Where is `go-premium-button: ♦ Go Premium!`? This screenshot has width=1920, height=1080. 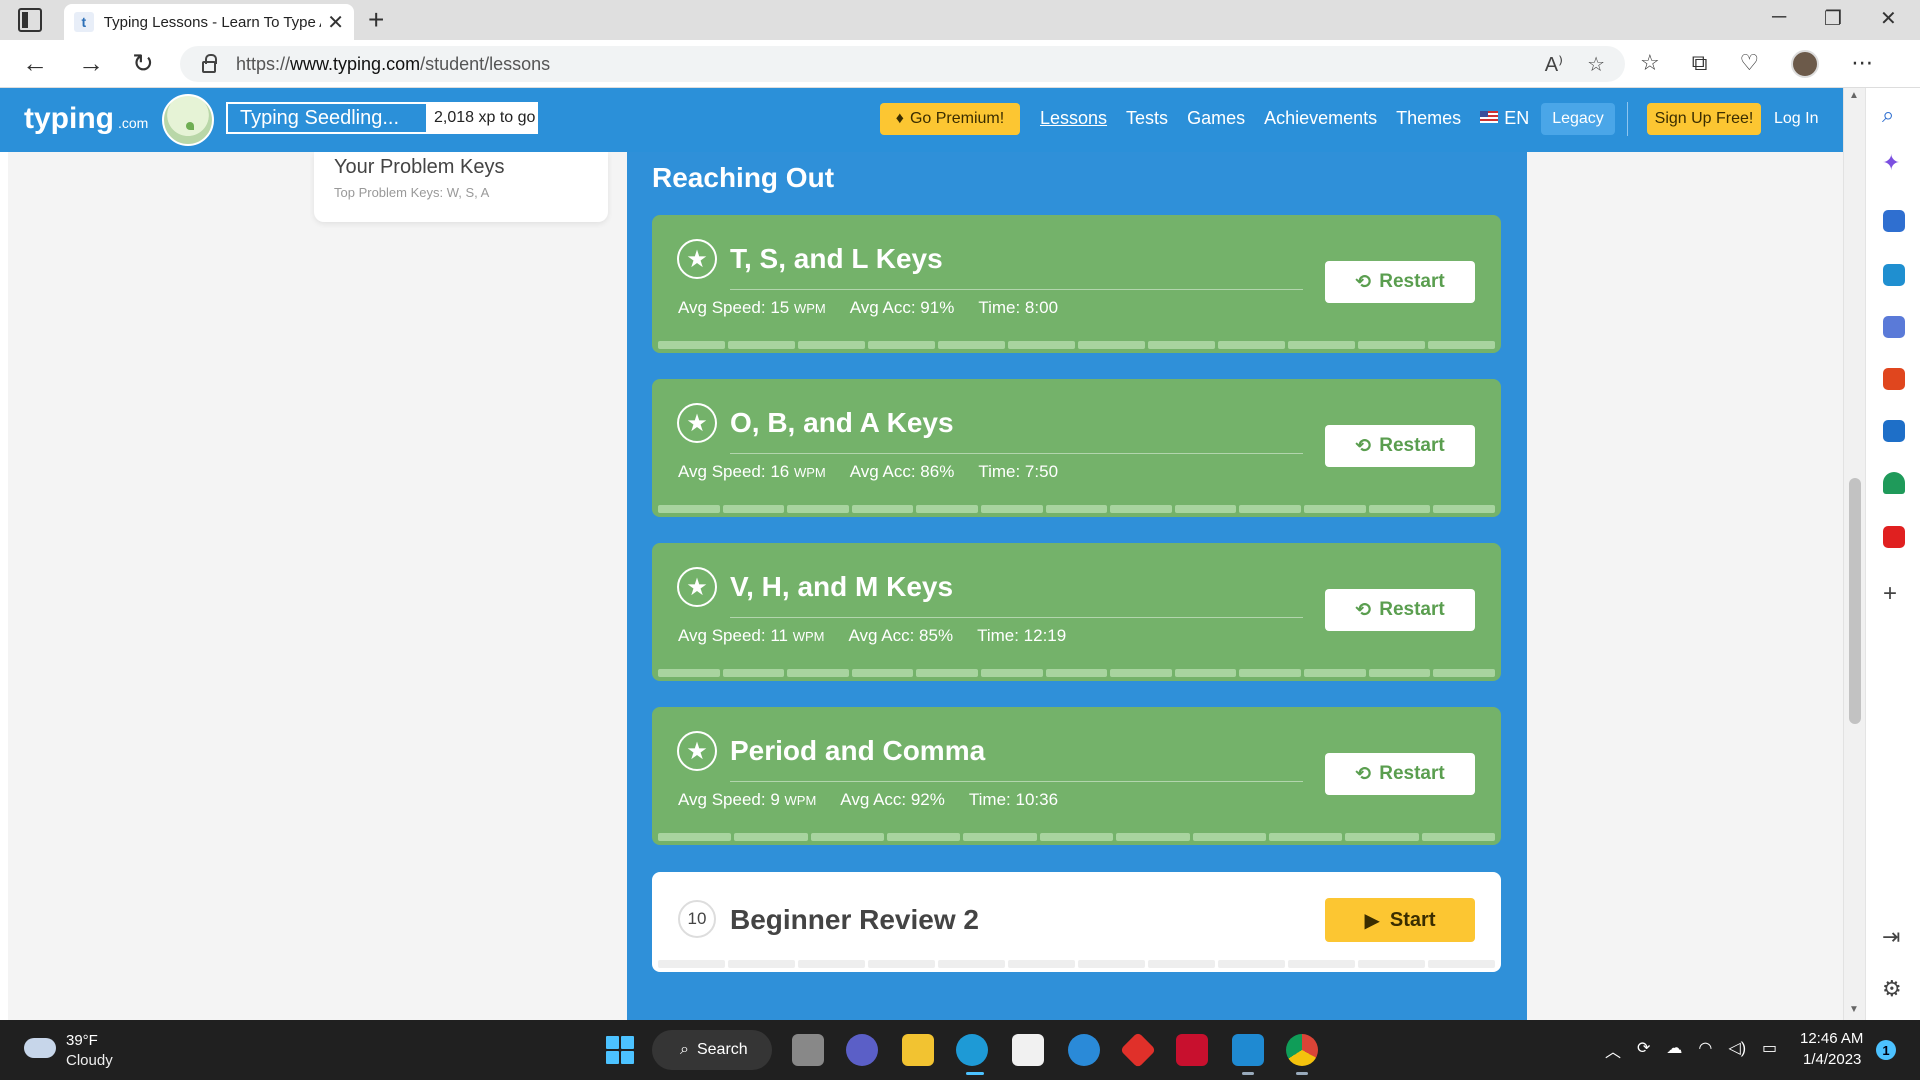
go-premium-button: ♦ Go Premium! is located at coordinates (950, 119).